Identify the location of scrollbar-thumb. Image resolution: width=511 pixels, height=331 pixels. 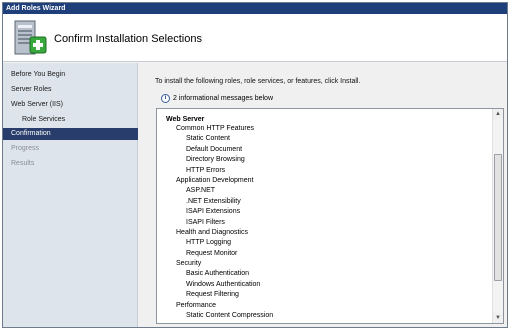
(498, 217).